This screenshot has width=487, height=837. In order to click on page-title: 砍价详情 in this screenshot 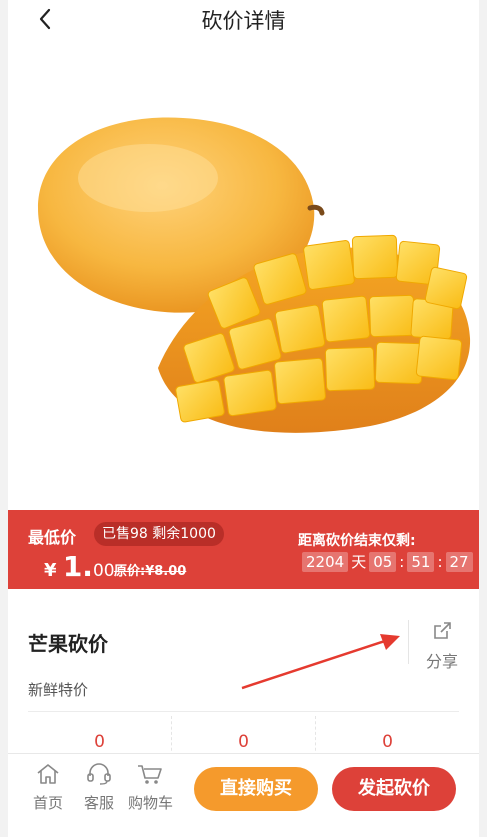, I will do `click(243, 21)`.